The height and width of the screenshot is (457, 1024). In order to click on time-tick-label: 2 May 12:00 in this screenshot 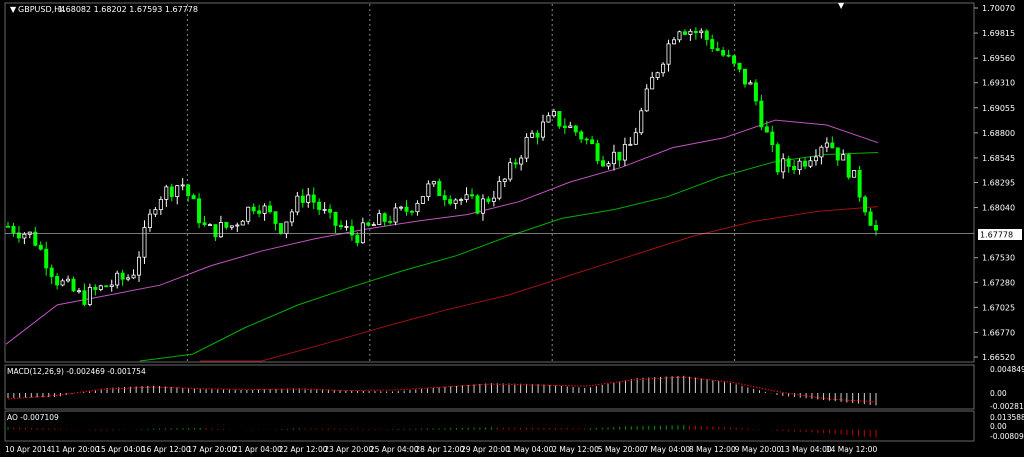, I will do `click(575, 449)`.